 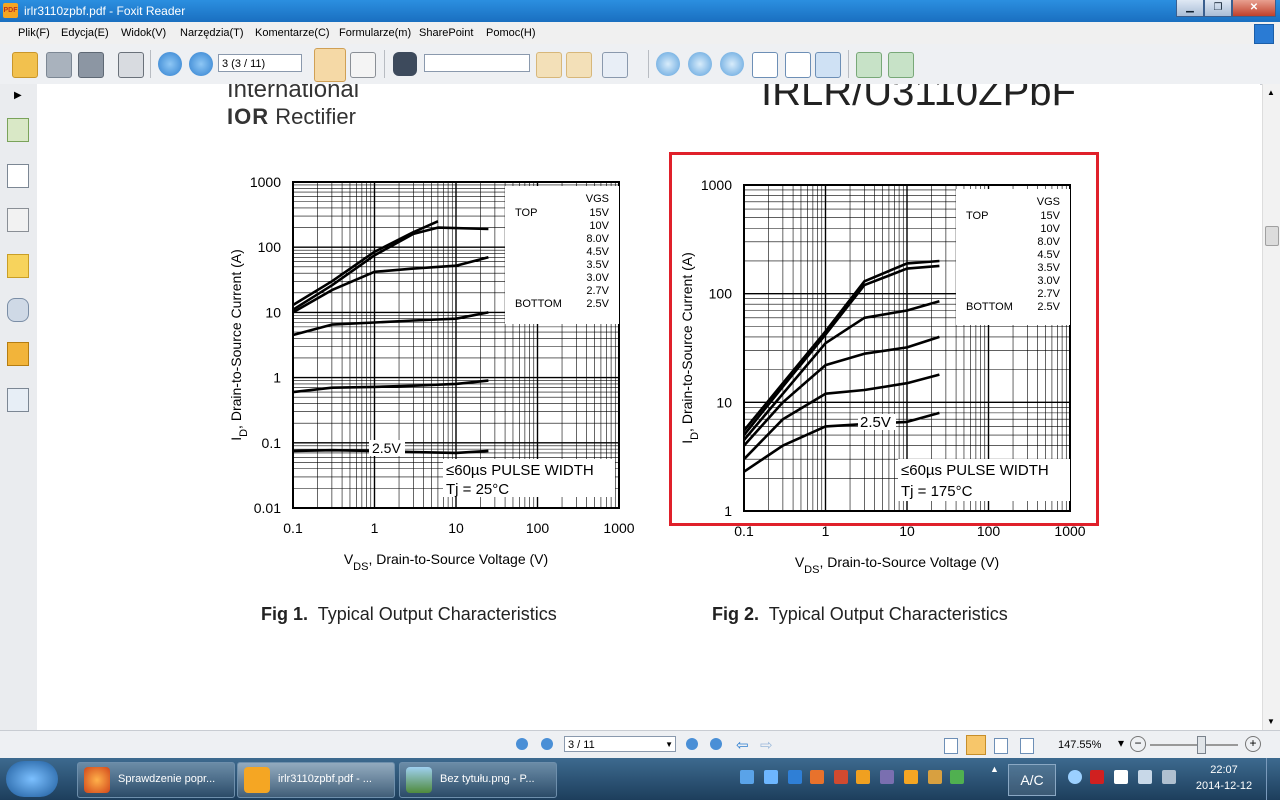 What do you see at coordinates (1145, 777) in the screenshot?
I see `signal-tray-icon` at bounding box center [1145, 777].